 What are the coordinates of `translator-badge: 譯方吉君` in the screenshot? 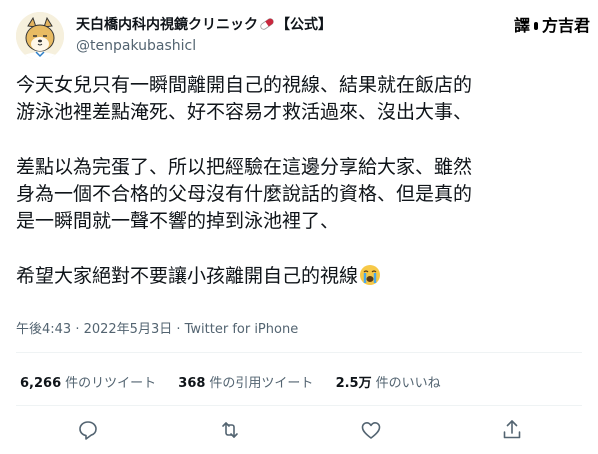 It's located at (552, 24).